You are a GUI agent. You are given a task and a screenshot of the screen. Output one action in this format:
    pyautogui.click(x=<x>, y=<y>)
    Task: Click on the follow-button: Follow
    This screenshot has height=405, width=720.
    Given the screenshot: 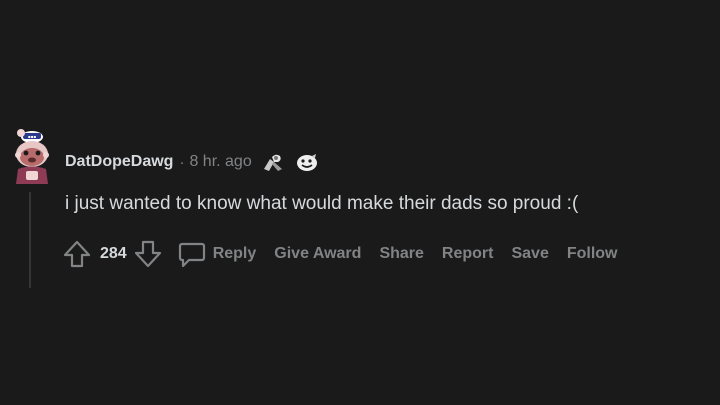 What is the action you would take?
    pyautogui.click(x=592, y=254)
    